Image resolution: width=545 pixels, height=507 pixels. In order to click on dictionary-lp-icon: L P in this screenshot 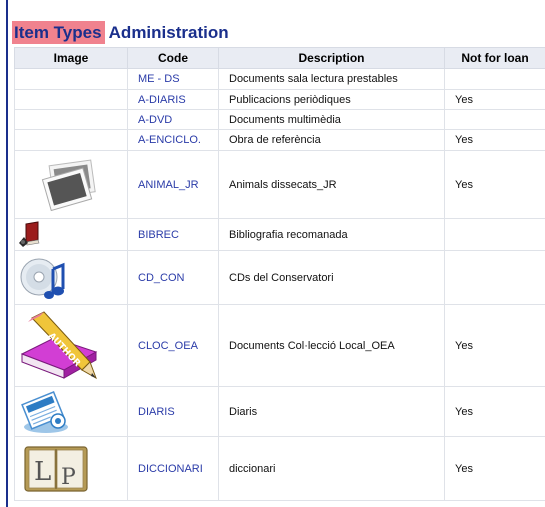, I will do `click(56, 468)`.